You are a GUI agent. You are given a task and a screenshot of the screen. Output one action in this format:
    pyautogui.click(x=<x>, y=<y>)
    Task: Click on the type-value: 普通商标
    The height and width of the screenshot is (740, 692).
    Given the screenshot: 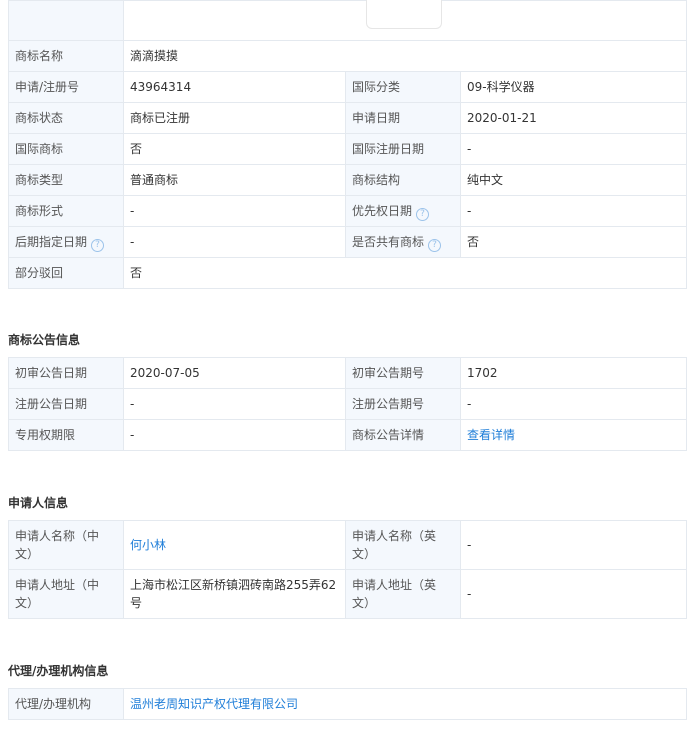 What is the action you would take?
    pyautogui.click(x=234, y=180)
    